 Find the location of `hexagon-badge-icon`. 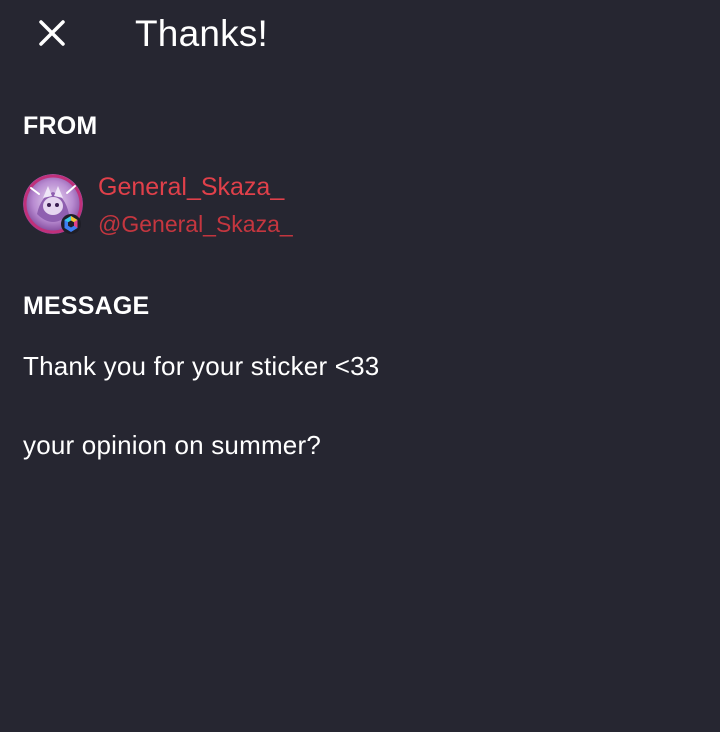

hexagon-badge-icon is located at coordinates (71, 224).